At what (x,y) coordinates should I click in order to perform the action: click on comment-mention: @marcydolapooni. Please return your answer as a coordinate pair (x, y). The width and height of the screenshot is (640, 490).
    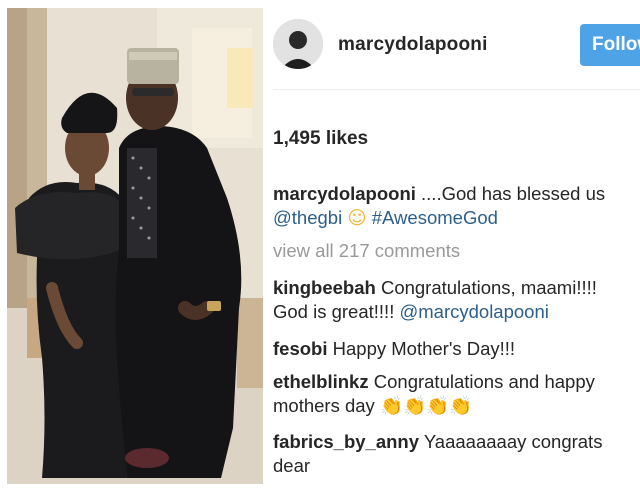
    Looking at the image, I should click on (473, 311).